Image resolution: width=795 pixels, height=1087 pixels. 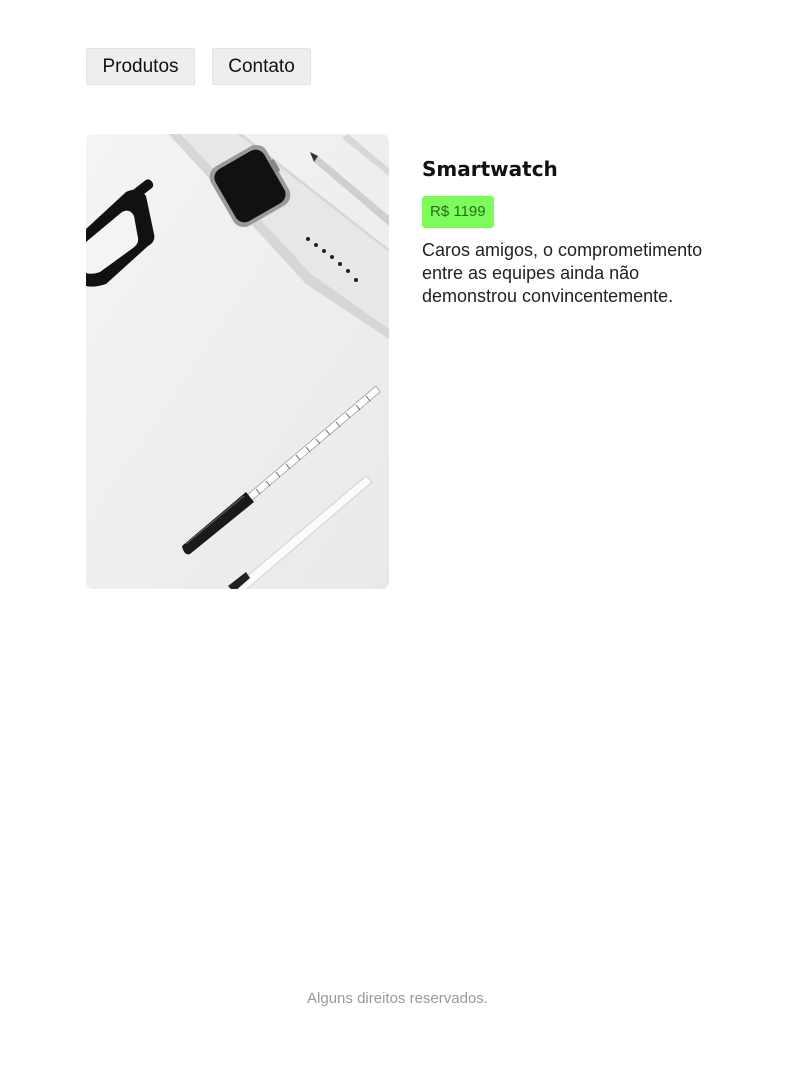 What do you see at coordinates (458, 212) in the screenshot?
I see `price-badge: R$ 1199` at bounding box center [458, 212].